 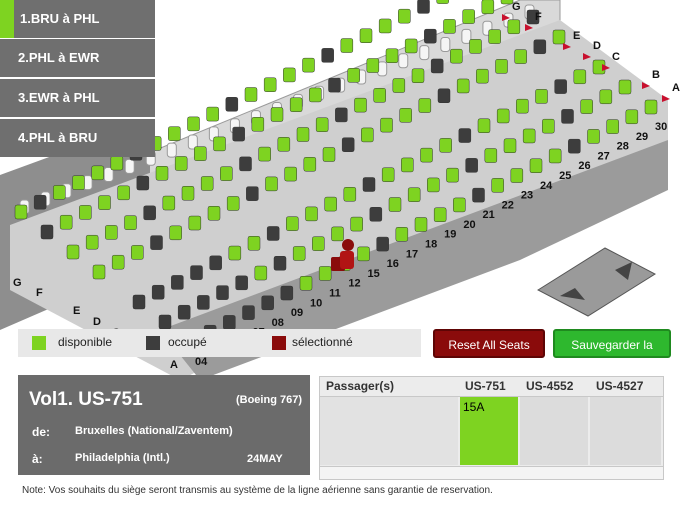 I want to click on seat-cell-us4527, so click(x=625, y=431).